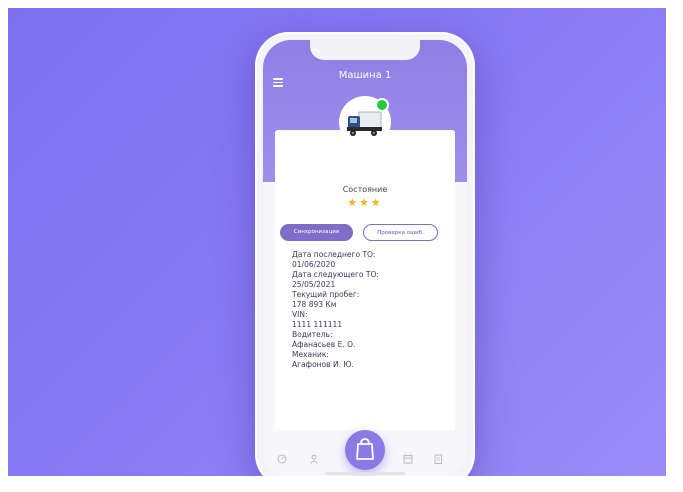 This screenshot has width=683, height=492. What do you see at coordinates (335, 274) in the screenshot?
I see `info-line: Дата следующего ТО:` at bounding box center [335, 274].